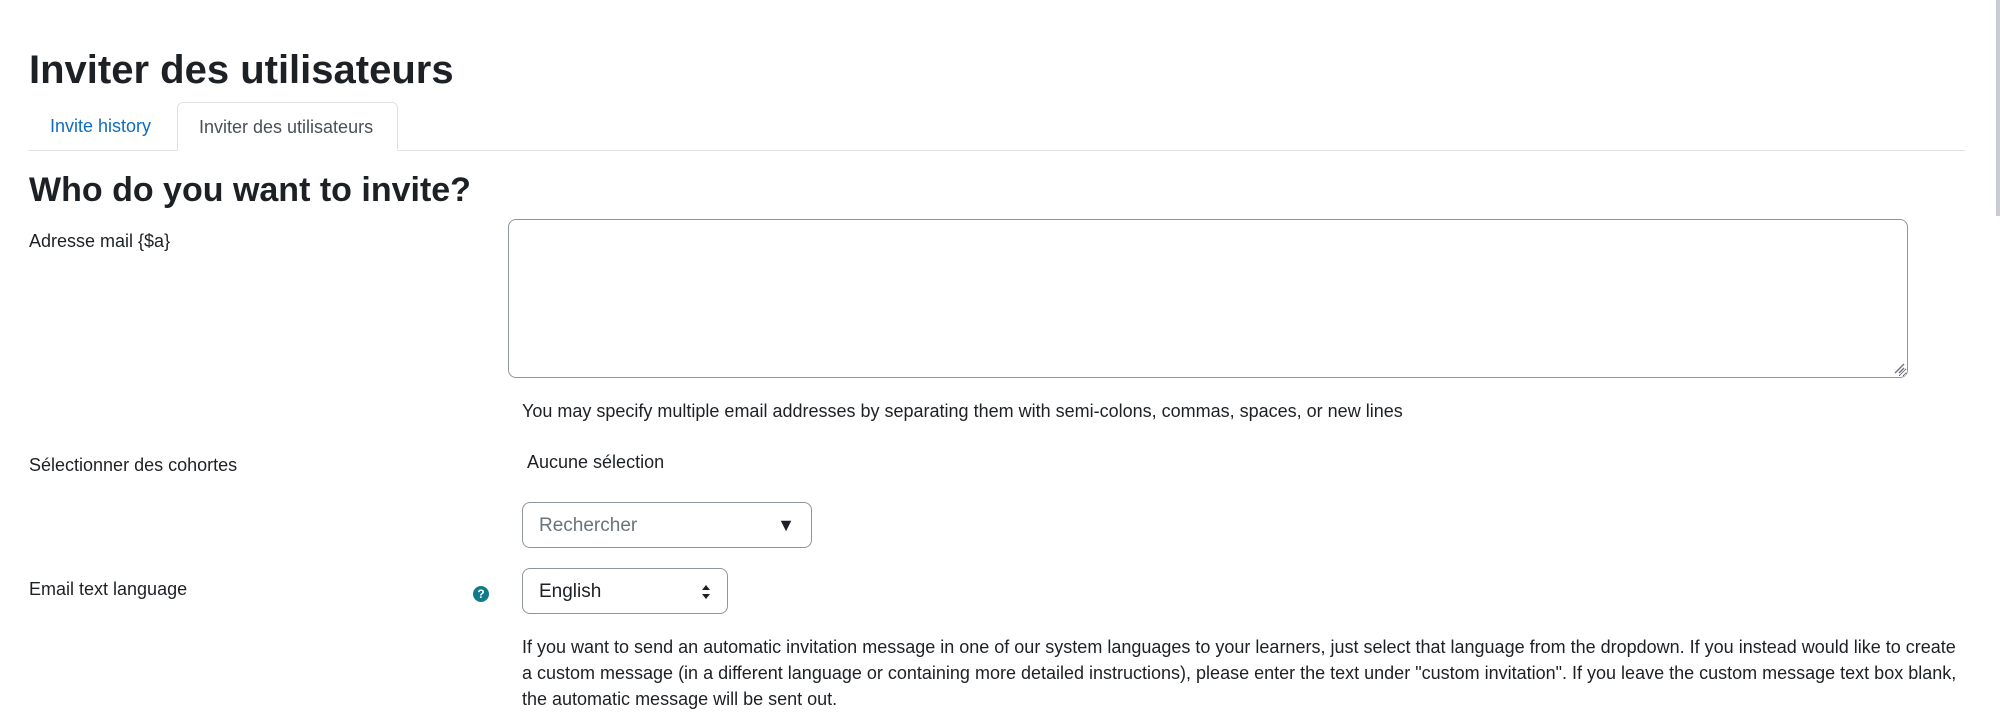 Image resolution: width=2000 pixels, height=723 pixels. What do you see at coordinates (250, 190) in the screenshot?
I see `section-heading: Who do you want to invite?` at bounding box center [250, 190].